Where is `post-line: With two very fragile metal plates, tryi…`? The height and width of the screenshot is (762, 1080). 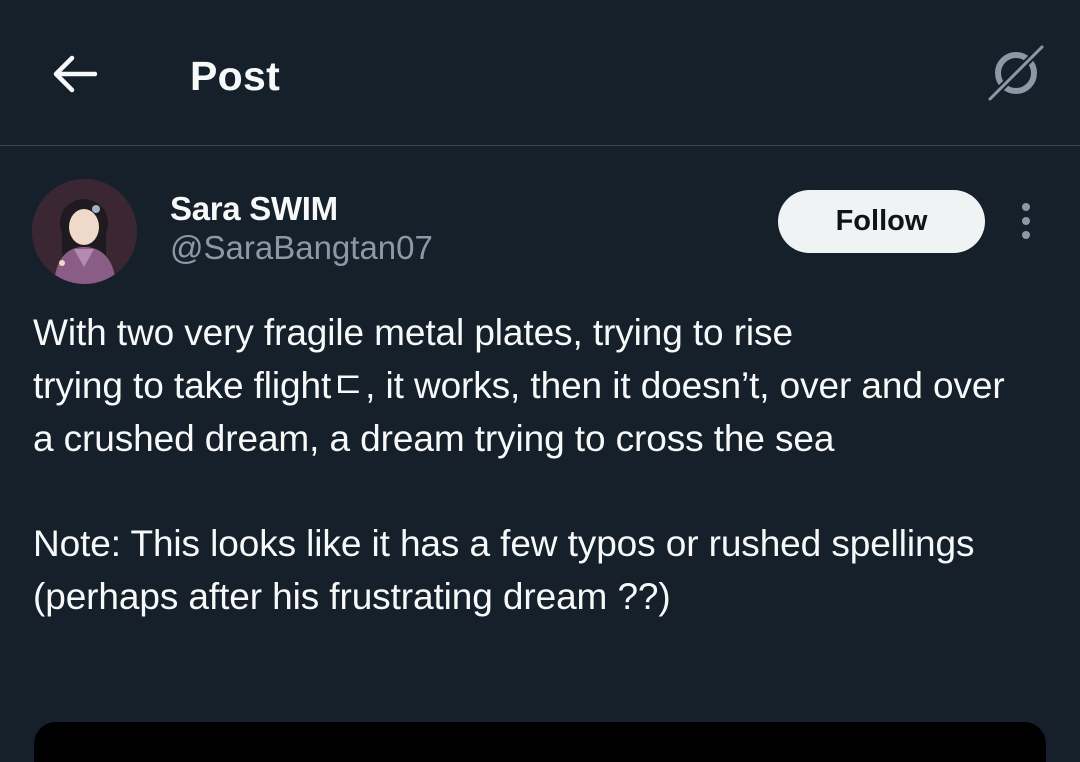
post-line: With two very fragile metal plates, tryi… is located at coordinates (413, 332).